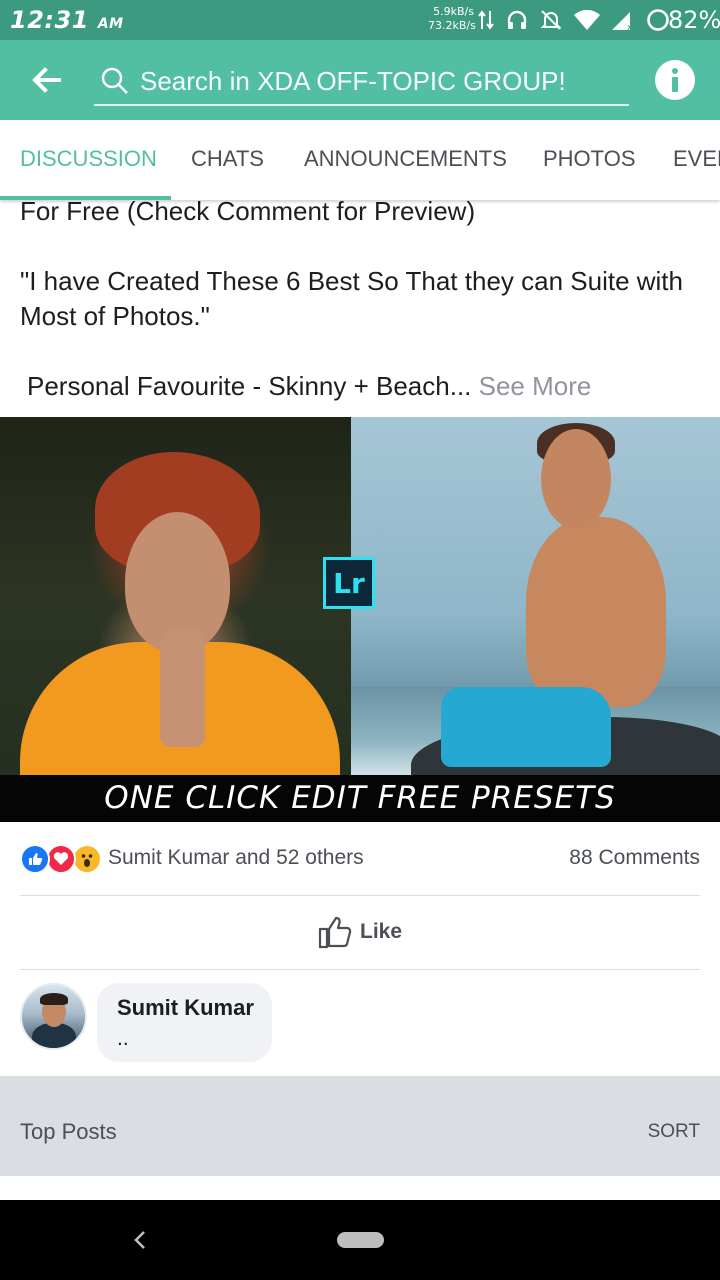 The width and height of the screenshot is (720, 1280). I want to click on reaction-icons, so click(63, 859).